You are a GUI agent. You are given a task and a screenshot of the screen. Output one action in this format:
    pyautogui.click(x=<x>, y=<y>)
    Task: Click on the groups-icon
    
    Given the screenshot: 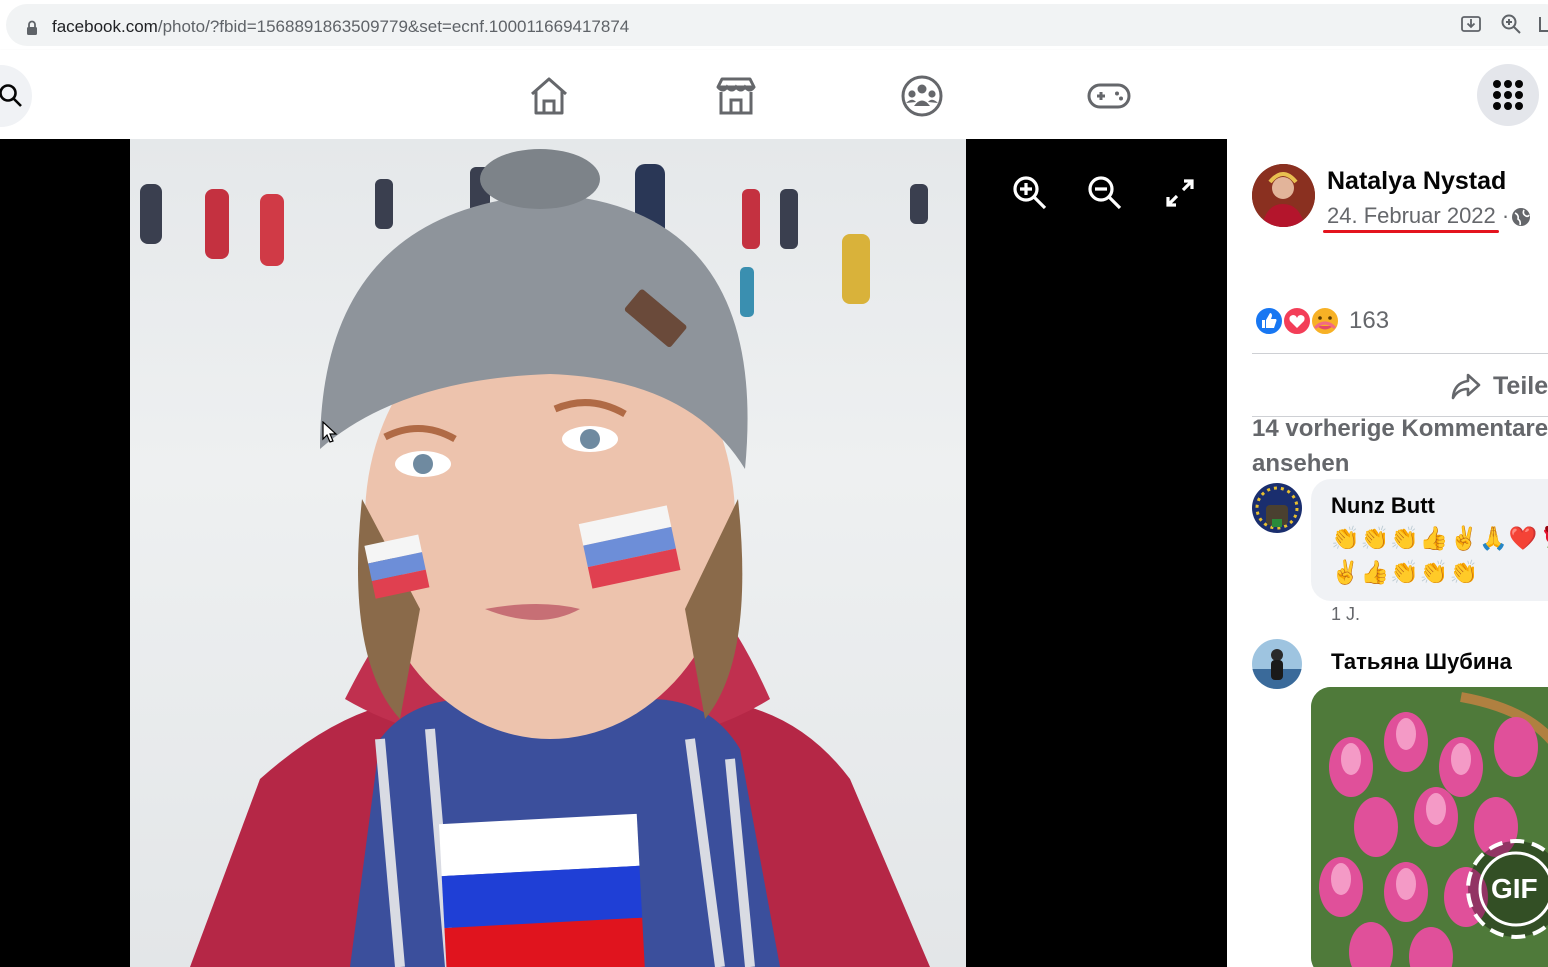 What is the action you would take?
    pyautogui.click(x=922, y=96)
    